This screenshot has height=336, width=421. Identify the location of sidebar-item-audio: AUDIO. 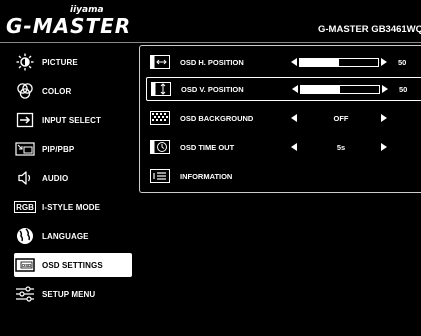
(73, 178).